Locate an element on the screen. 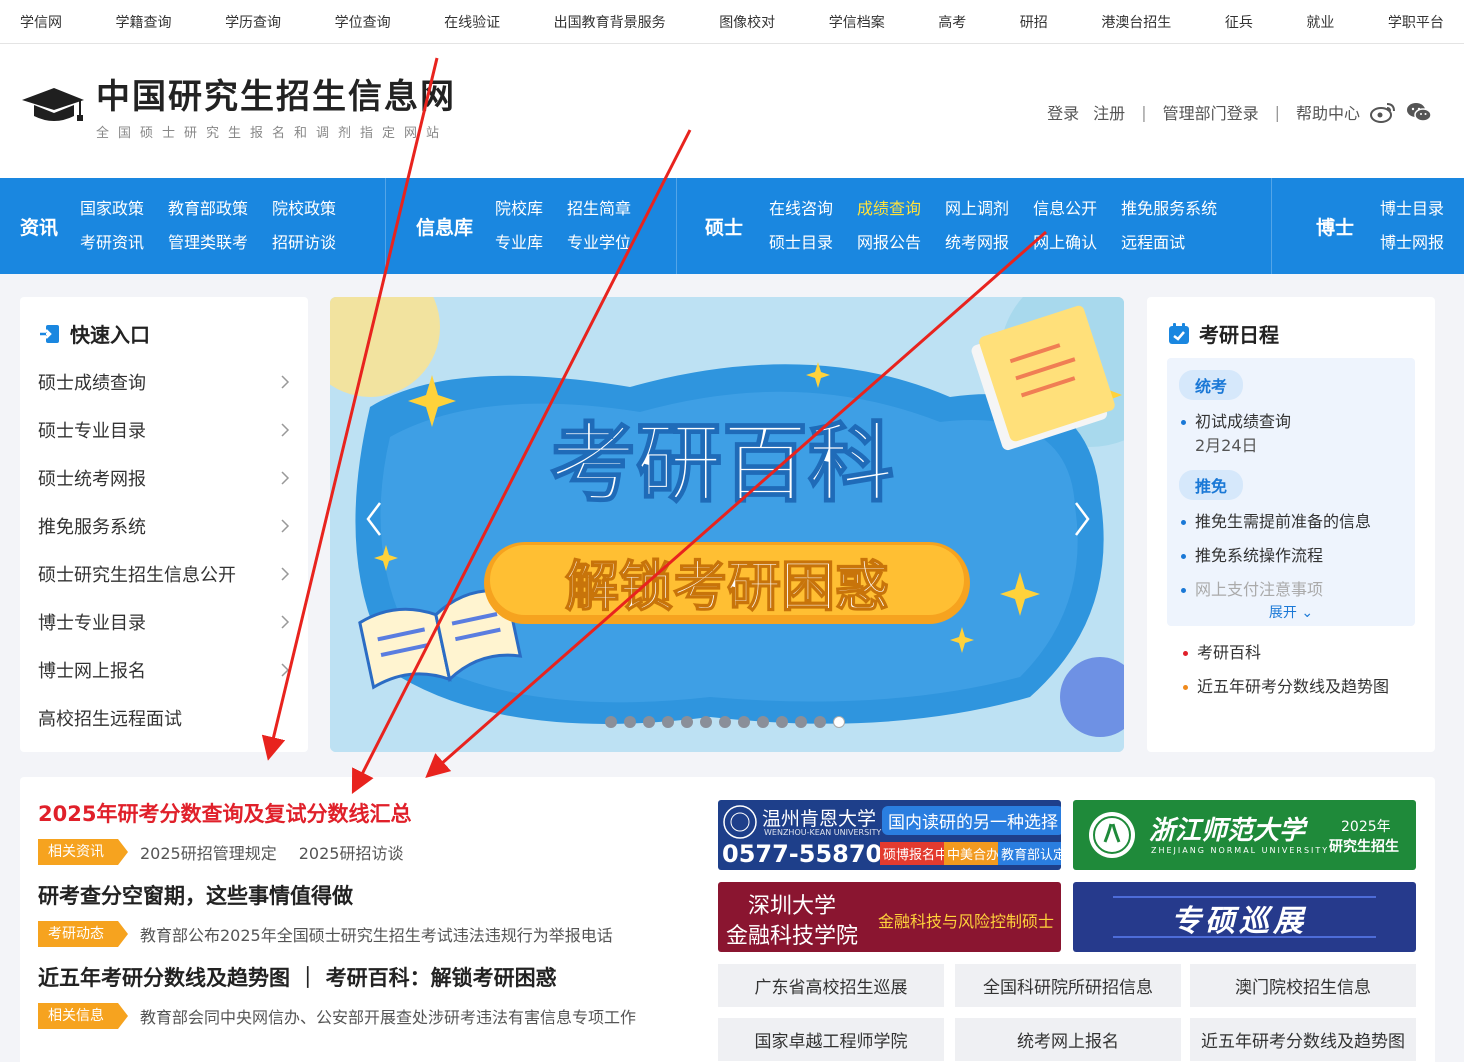 The image size is (1464, 1062). nav-link-score-query: 成绩查询 is located at coordinates (889, 209).